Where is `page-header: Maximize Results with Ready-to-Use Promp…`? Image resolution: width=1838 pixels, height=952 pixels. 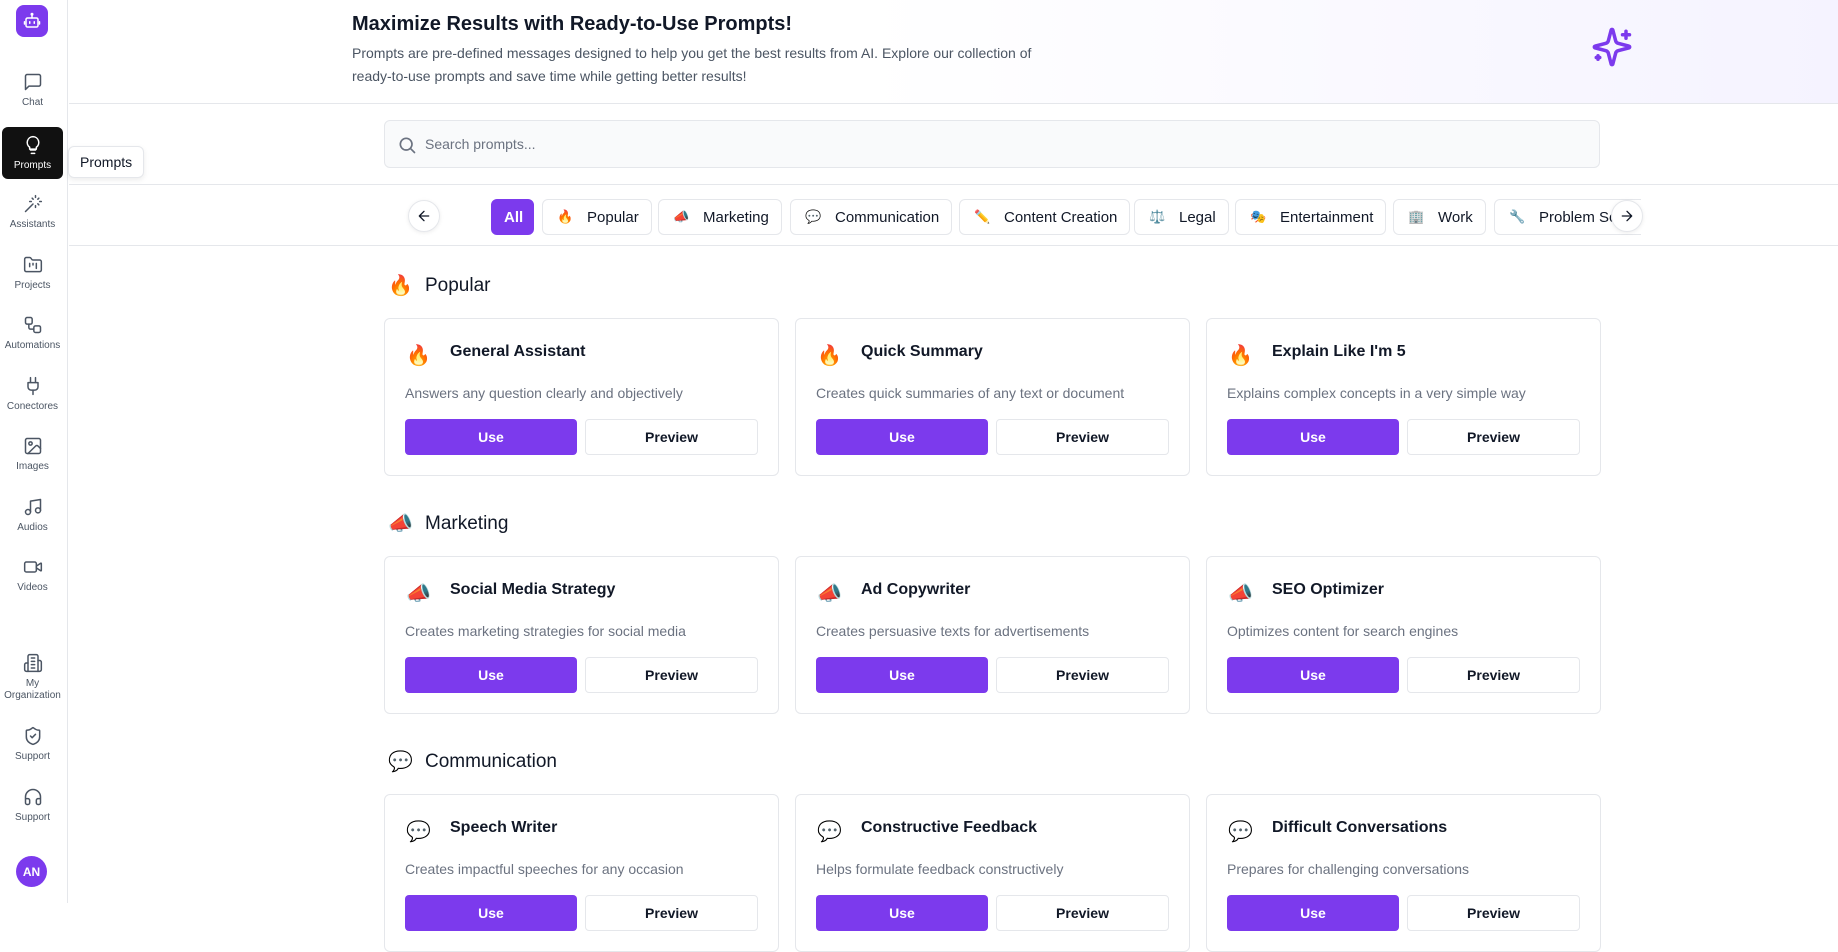 page-header: Maximize Results with Ready-to-Use Promp… is located at coordinates (953, 52).